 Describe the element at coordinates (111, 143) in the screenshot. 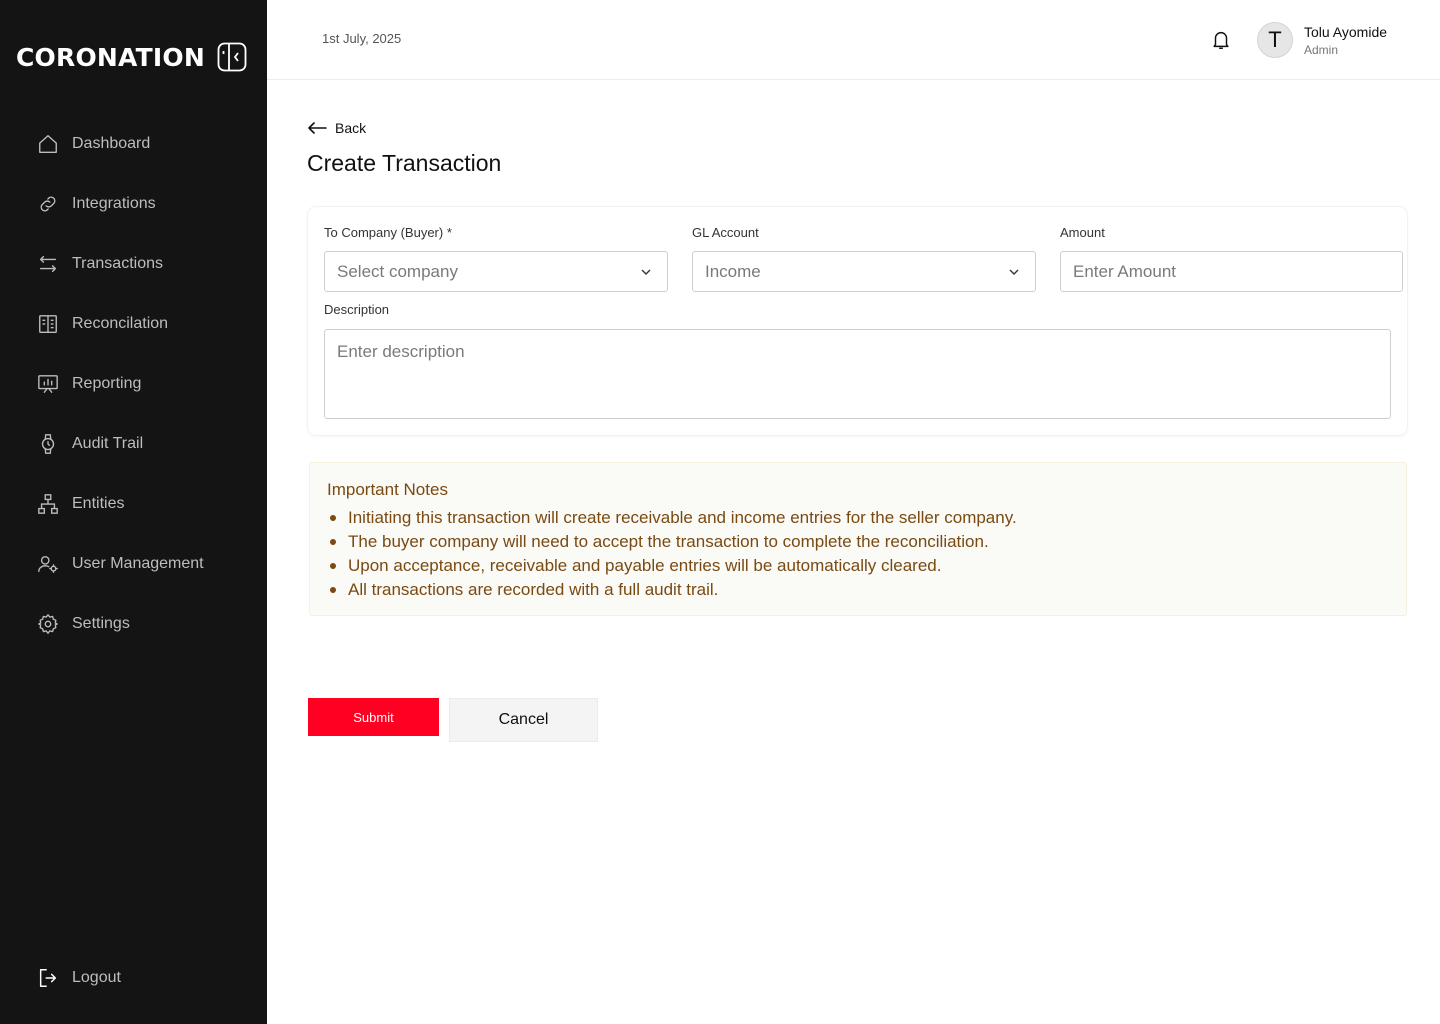

I see `sidebar-item-label: Dashboard` at that location.